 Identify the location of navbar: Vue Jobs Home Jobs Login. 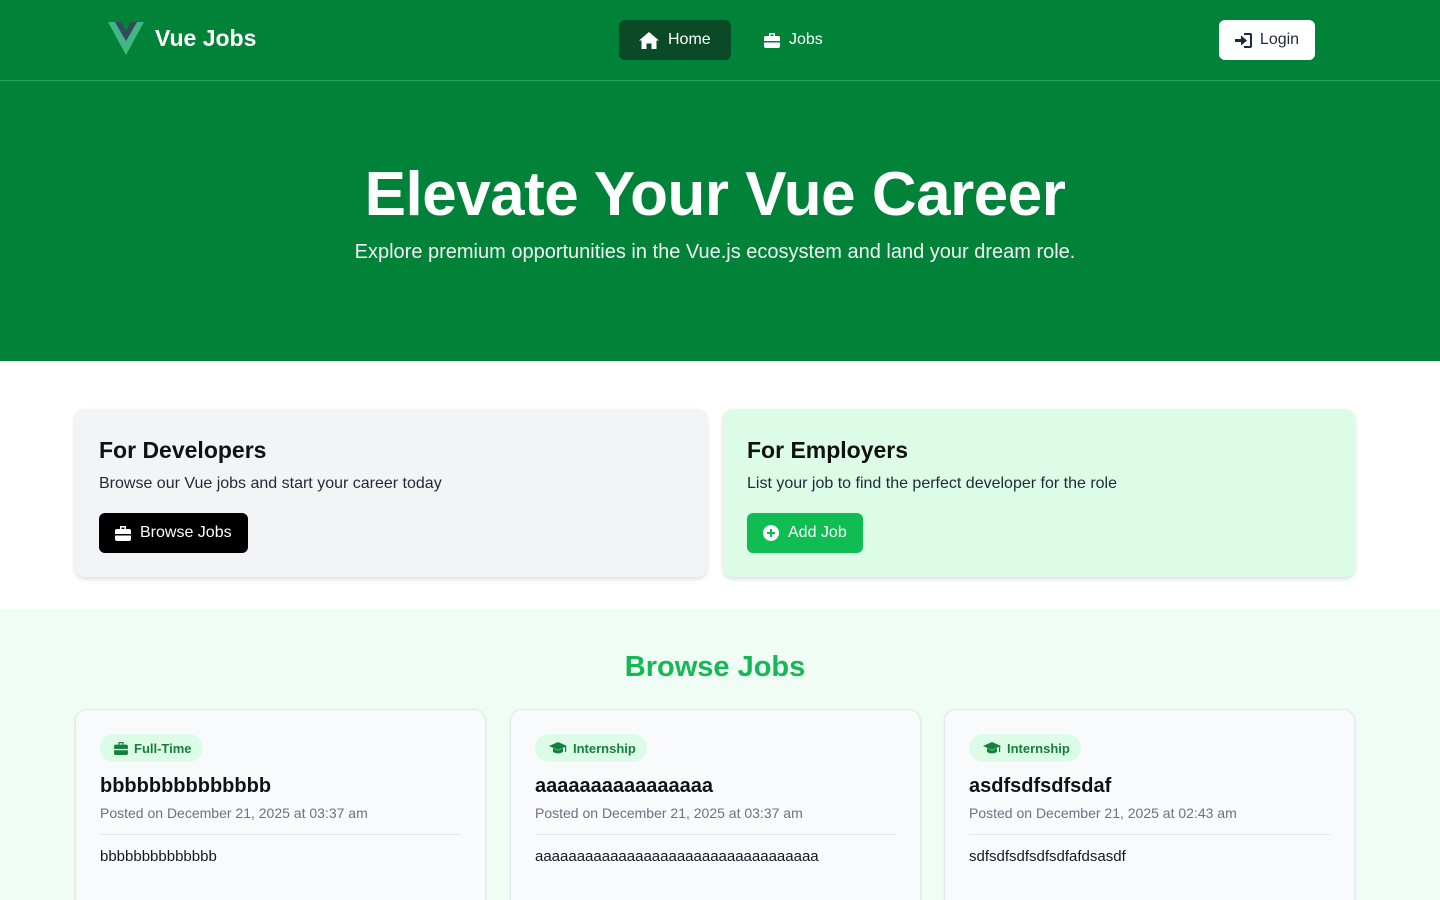
(720, 40).